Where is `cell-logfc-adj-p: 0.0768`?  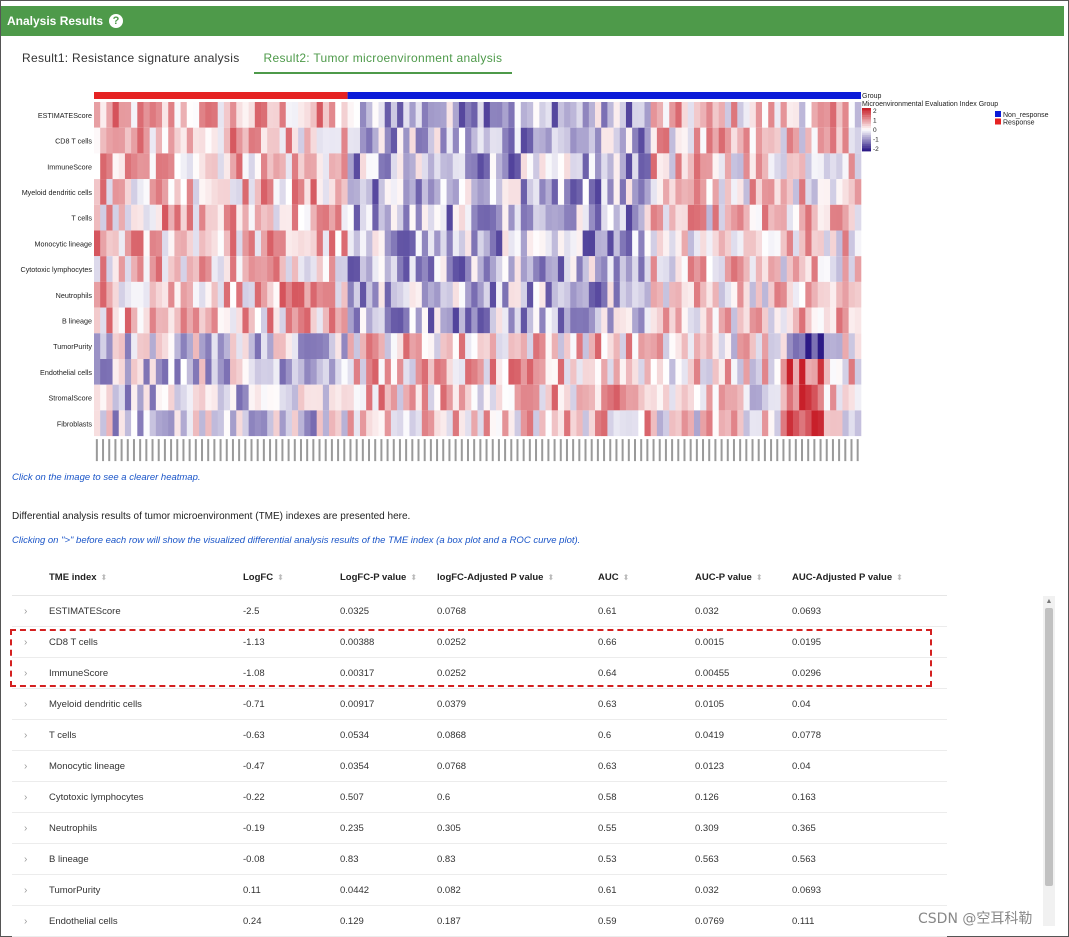
cell-logfc-adj-p: 0.0768 is located at coordinates (452, 766).